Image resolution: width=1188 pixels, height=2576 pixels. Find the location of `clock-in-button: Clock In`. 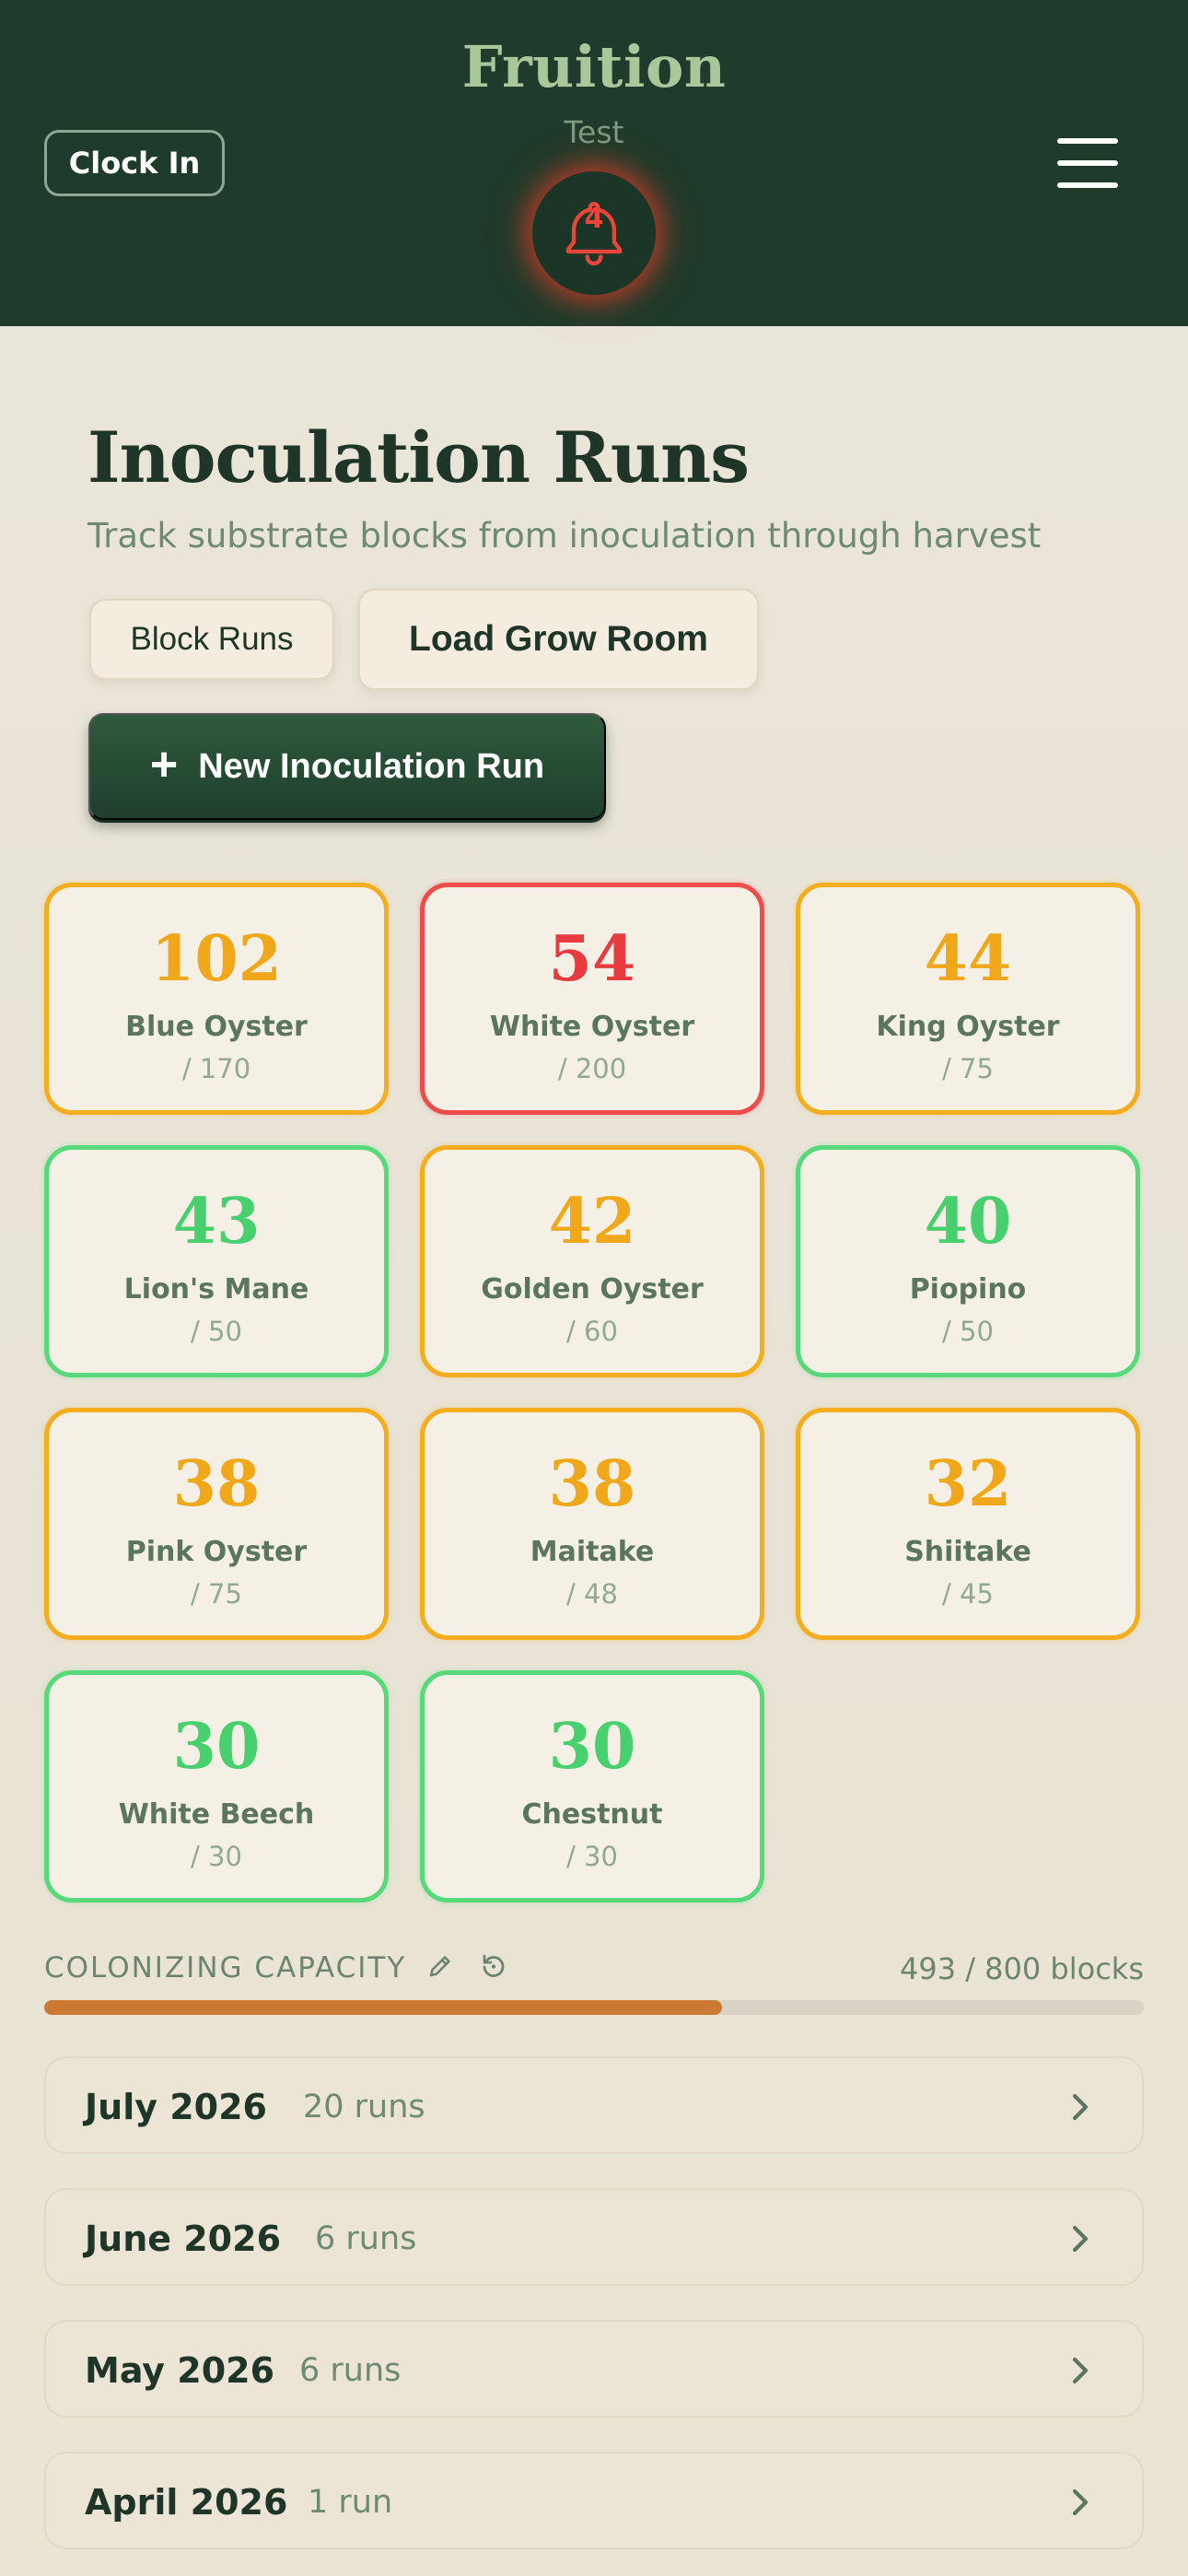

clock-in-button: Clock In is located at coordinates (134, 163).